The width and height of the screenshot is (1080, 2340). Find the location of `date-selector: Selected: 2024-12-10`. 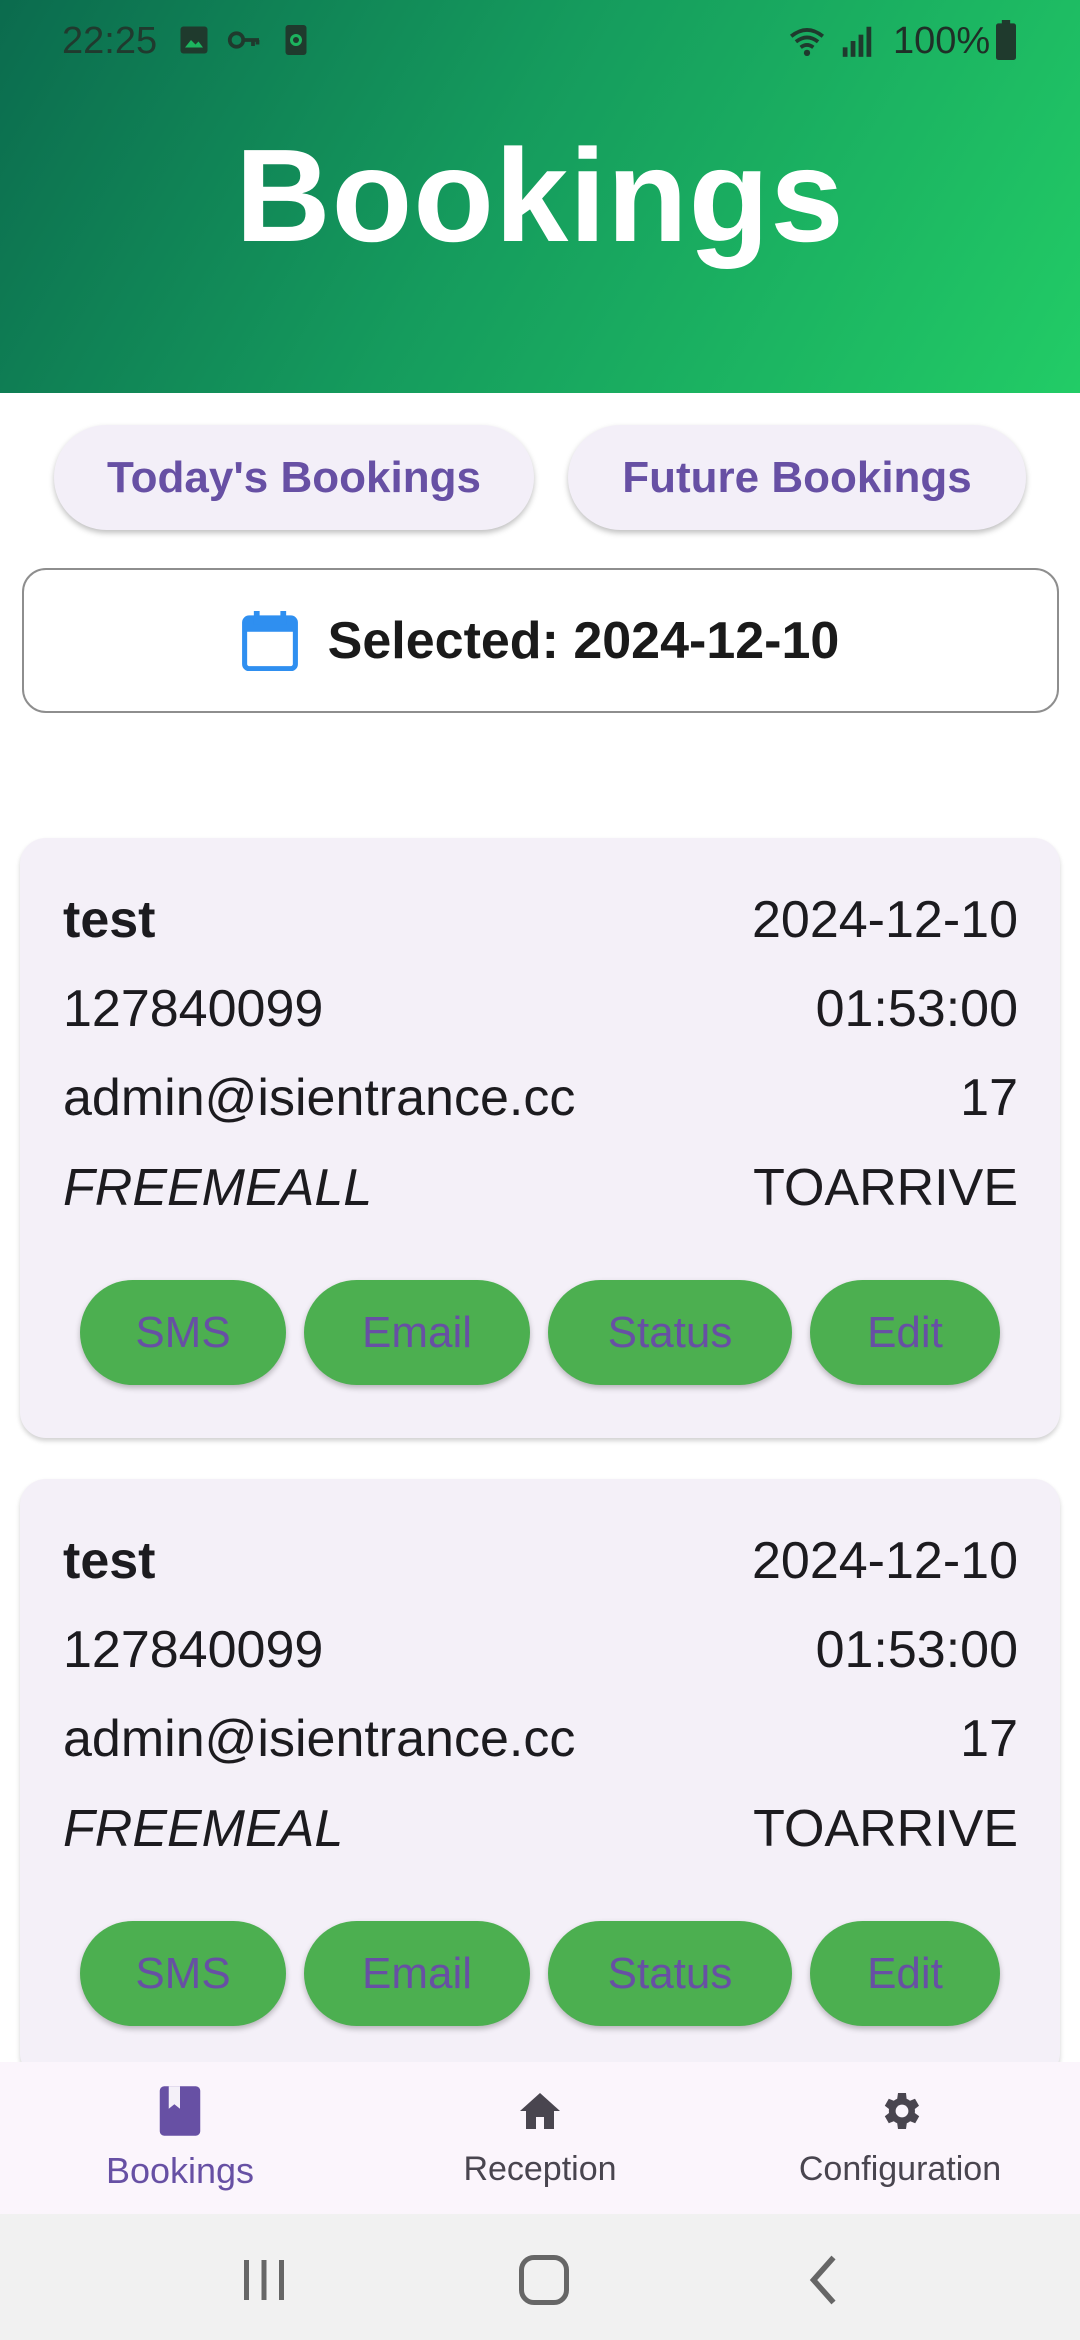

date-selector: Selected: 2024-12-10 is located at coordinates (540, 640).